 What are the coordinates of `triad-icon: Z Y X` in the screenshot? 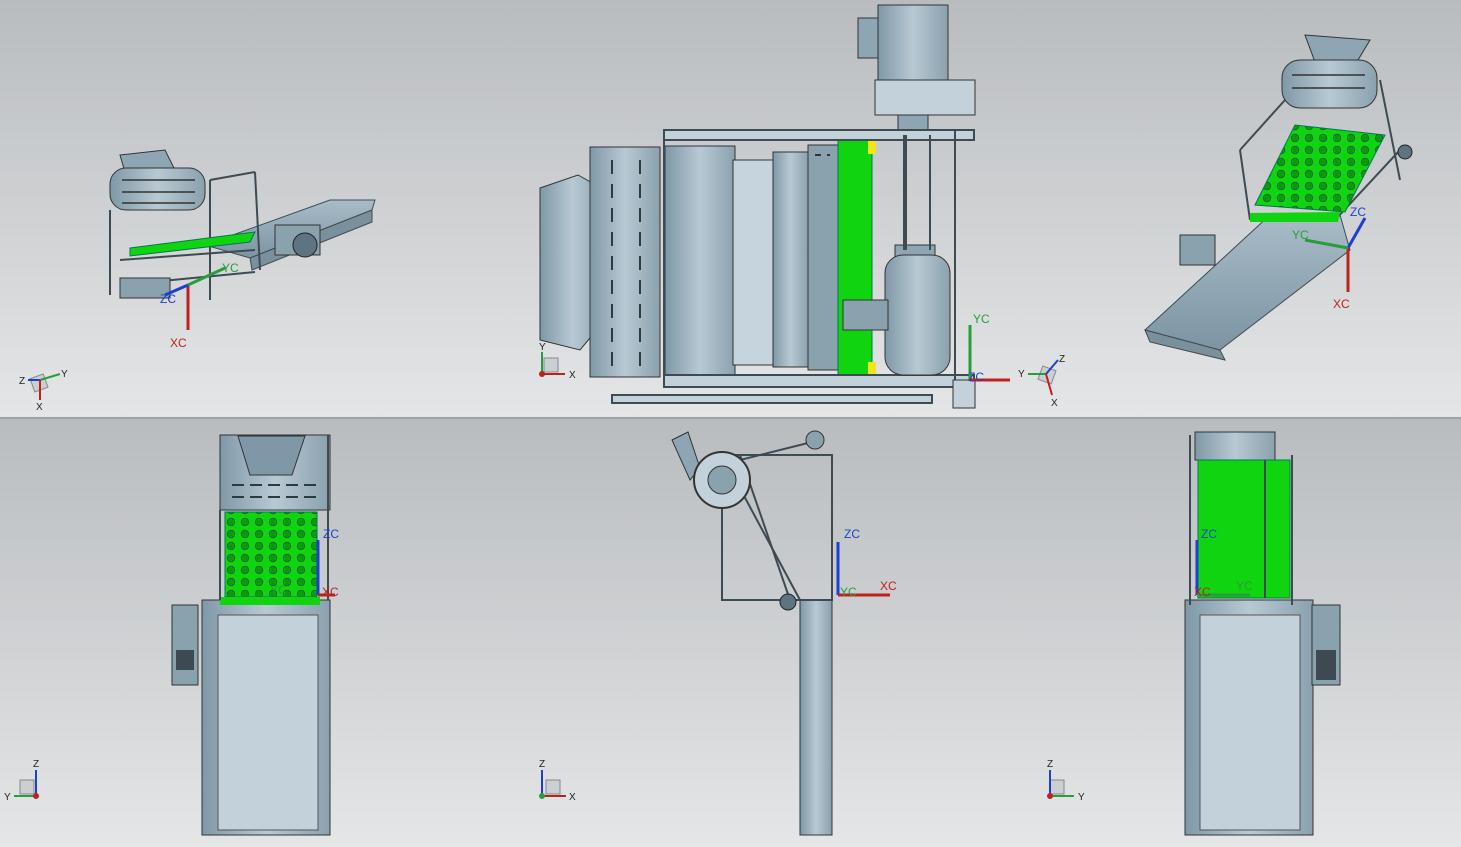 It's located at (21, 781).